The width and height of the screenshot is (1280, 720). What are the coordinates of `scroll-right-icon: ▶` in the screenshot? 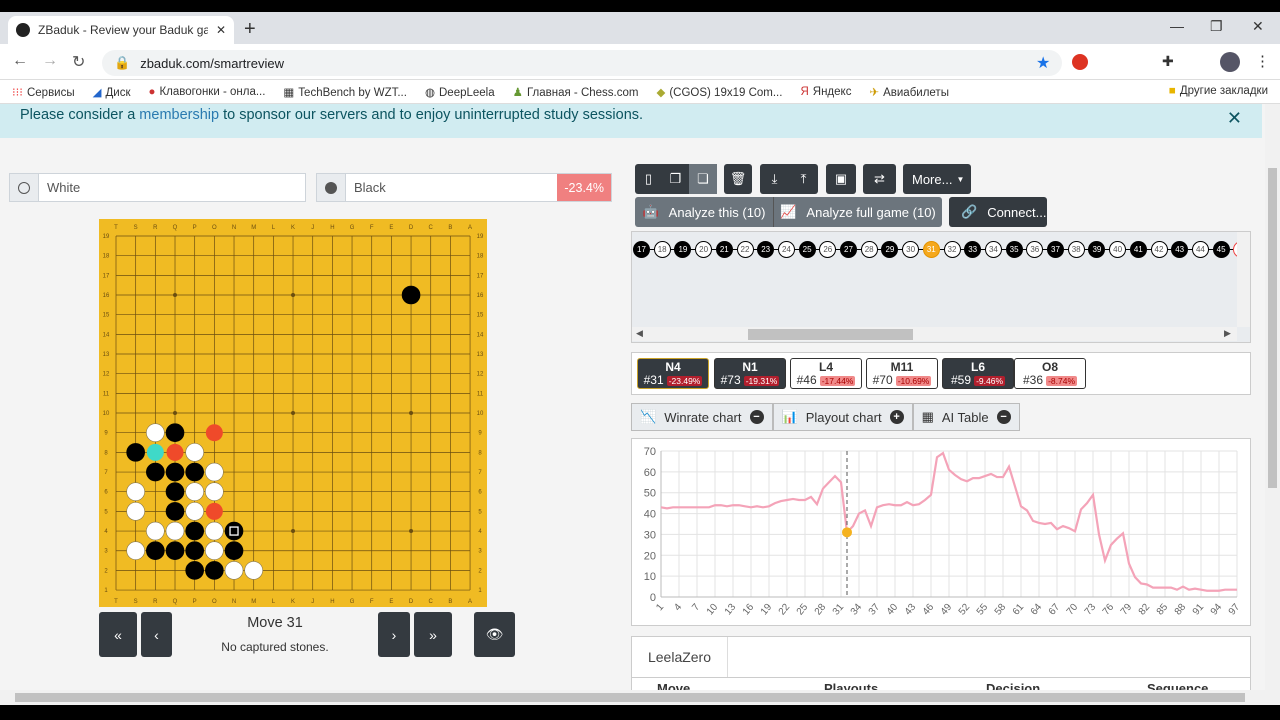 It's located at (1227, 333).